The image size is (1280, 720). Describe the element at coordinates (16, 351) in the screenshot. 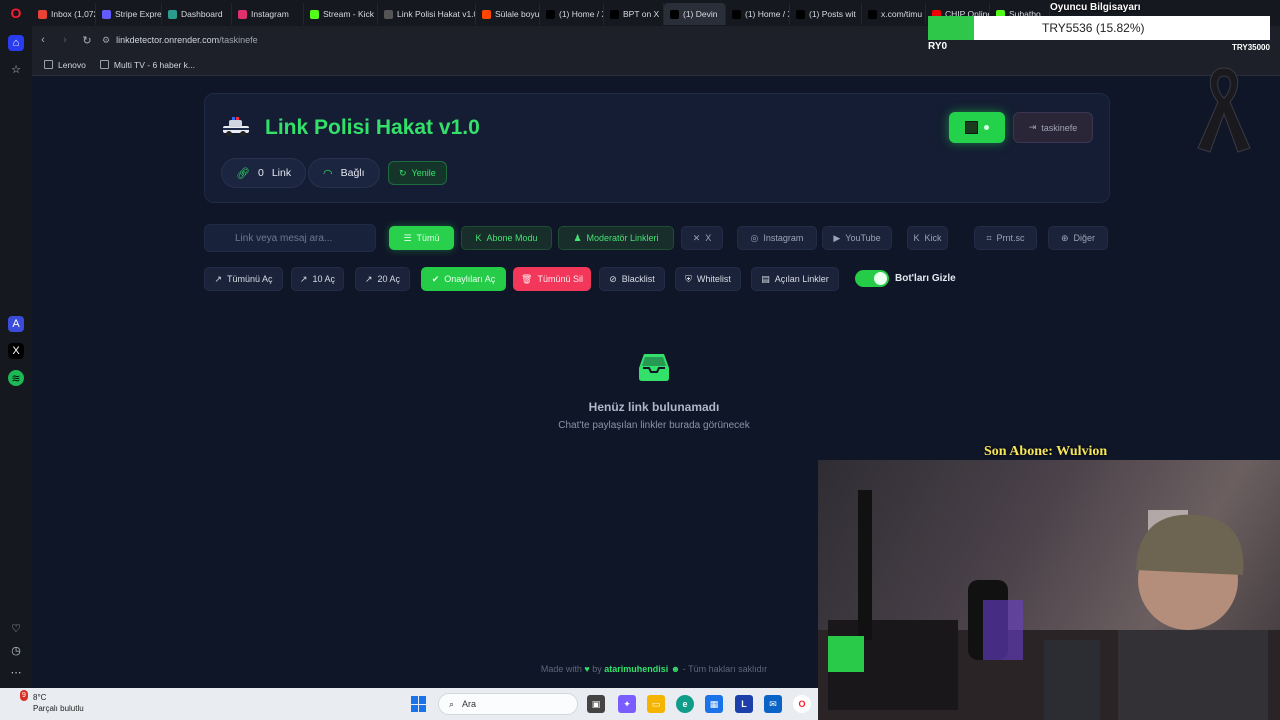

I see `x-app-icon: X` at that location.